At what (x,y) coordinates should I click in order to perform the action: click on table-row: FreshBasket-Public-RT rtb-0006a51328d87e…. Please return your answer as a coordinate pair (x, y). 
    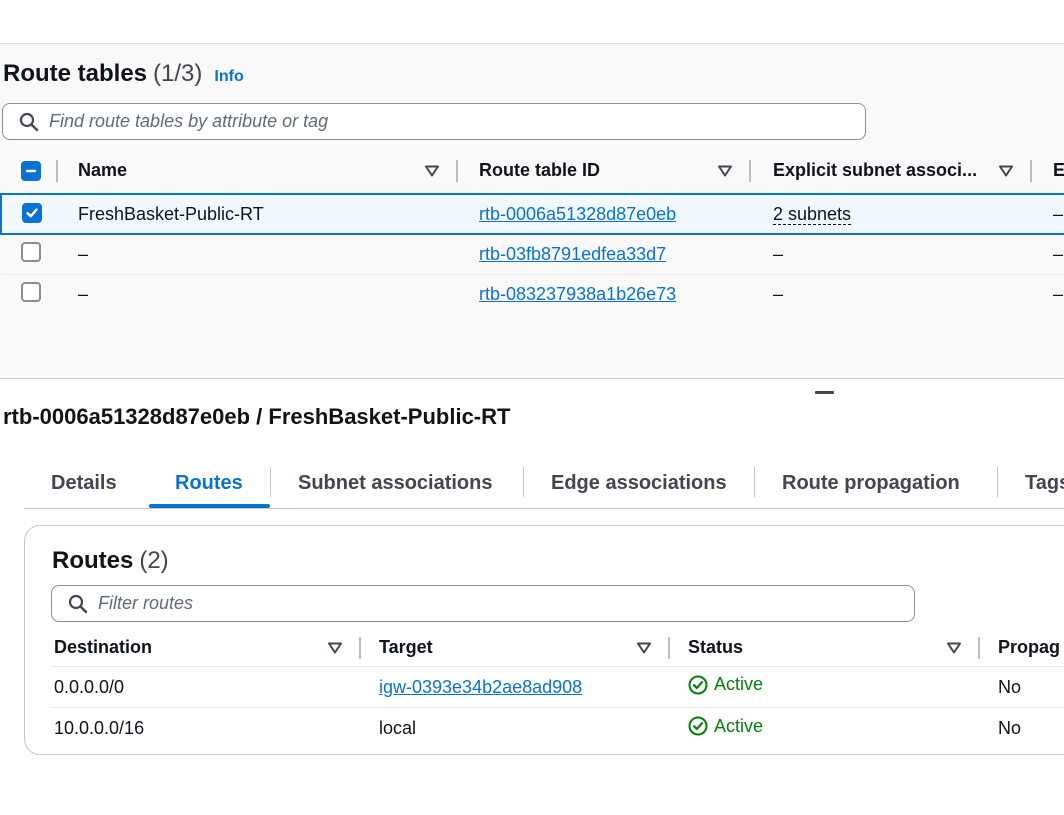
    Looking at the image, I should click on (532, 214).